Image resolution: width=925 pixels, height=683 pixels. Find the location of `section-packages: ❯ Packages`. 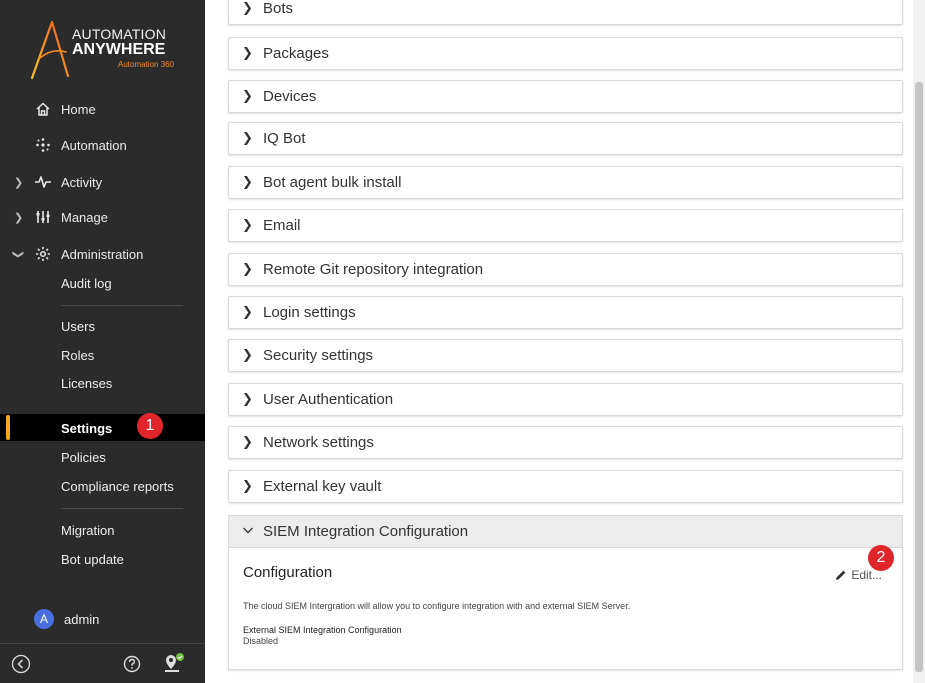

section-packages: ❯ Packages is located at coordinates (565, 53).